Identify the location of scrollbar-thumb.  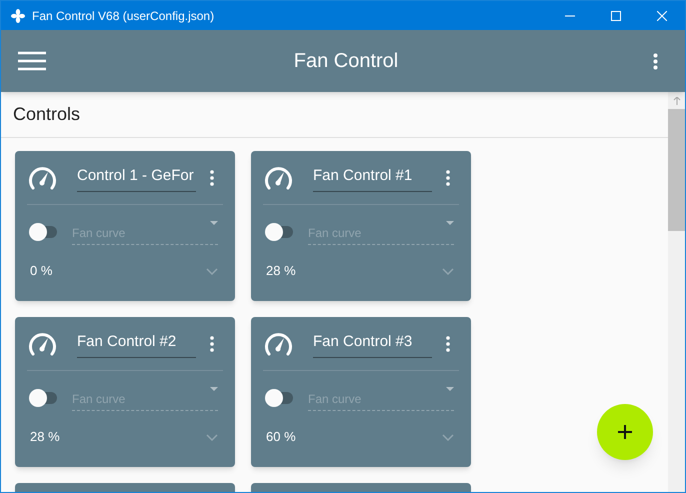
(676, 170).